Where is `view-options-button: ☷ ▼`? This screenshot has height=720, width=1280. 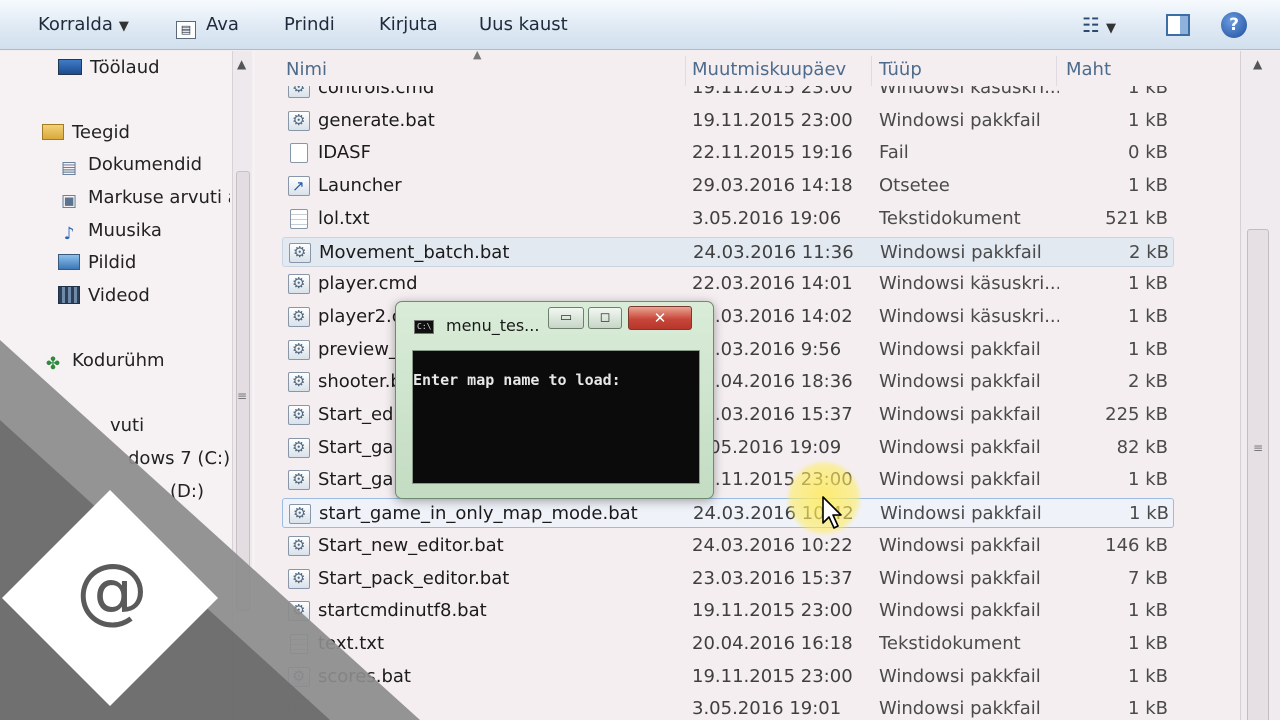 view-options-button: ☷ ▼ is located at coordinates (1099, 25).